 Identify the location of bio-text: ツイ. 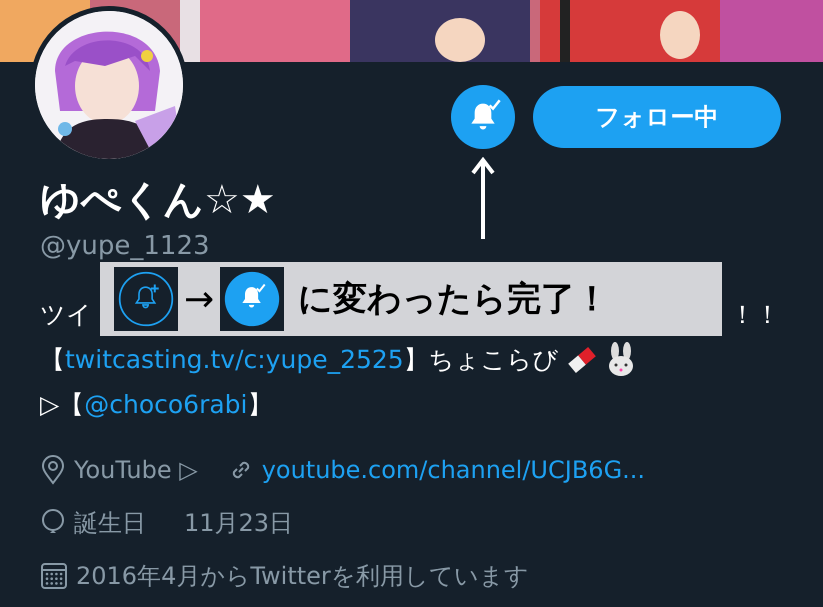
(66, 315).